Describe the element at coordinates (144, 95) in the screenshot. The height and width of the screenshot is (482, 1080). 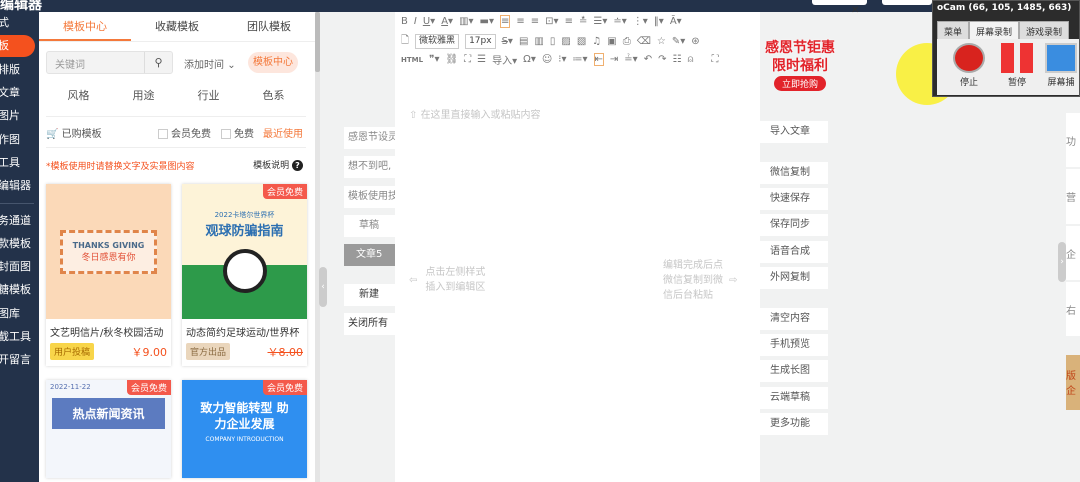
I see `filter-use: 用途` at that location.